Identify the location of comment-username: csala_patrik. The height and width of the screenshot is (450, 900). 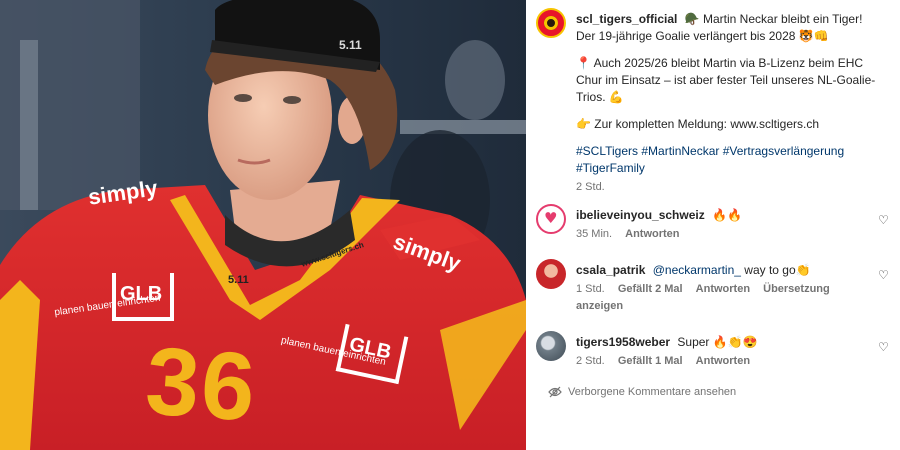
(610, 270).